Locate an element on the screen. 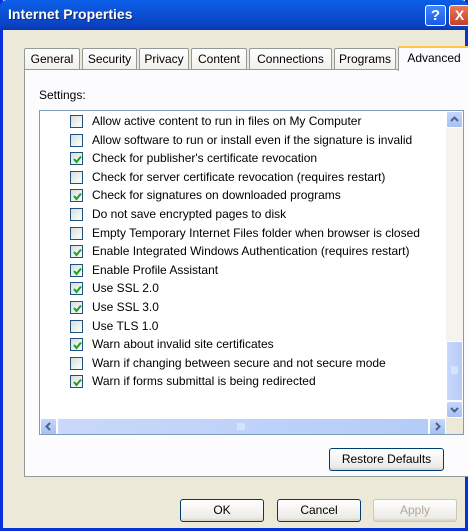 The height and width of the screenshot is (531, 468). vertical-scroll-thumb is located at coordinates (454, 371).